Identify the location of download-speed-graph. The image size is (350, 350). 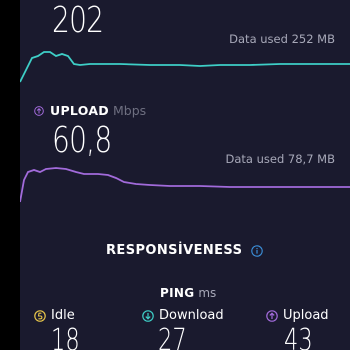
(185, 67).